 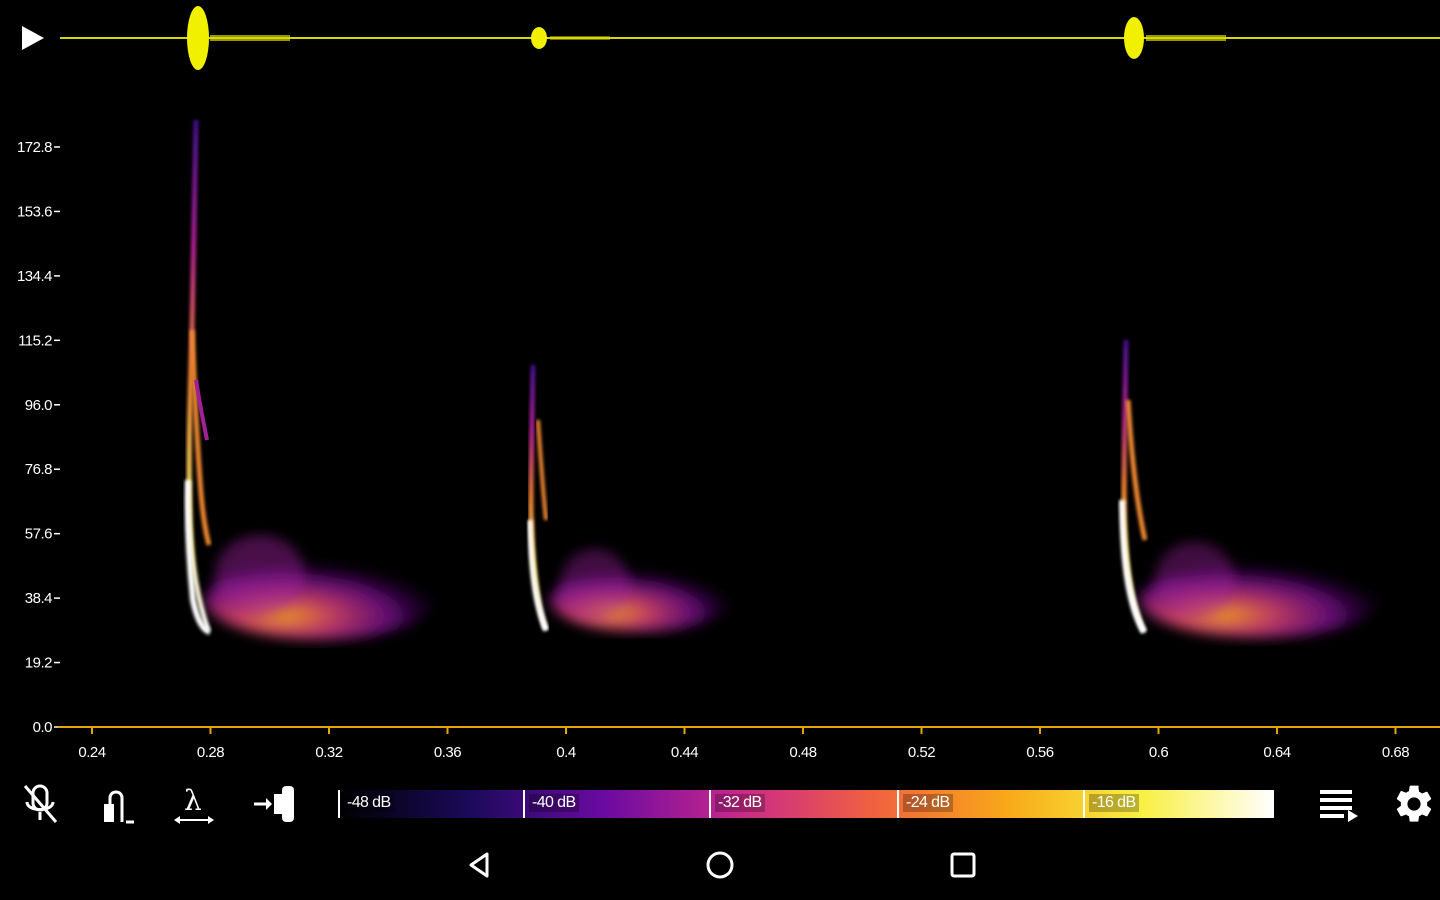 I want to click on y-tick-label: 38.4, so click(x=38, y=598).